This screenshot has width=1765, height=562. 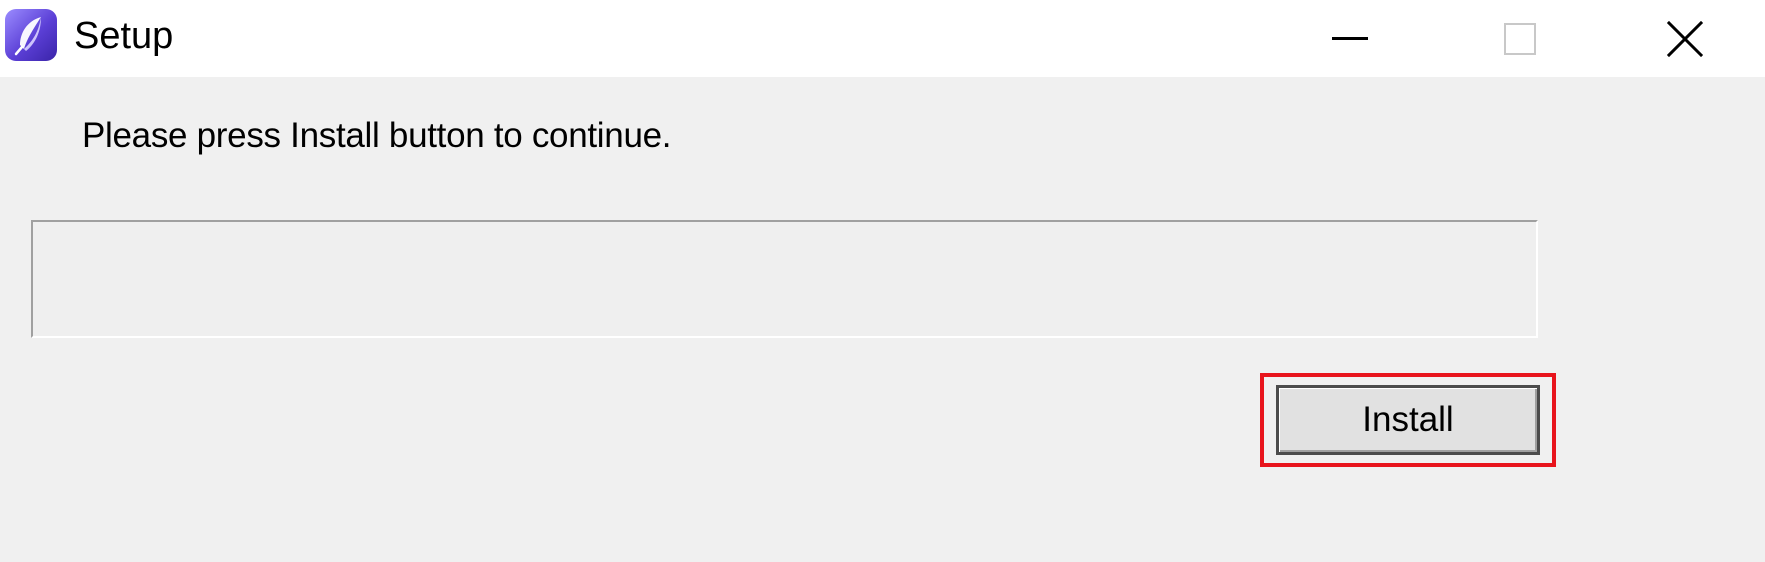 I want to click on maximize-icon, so click(x=1520, y=38).